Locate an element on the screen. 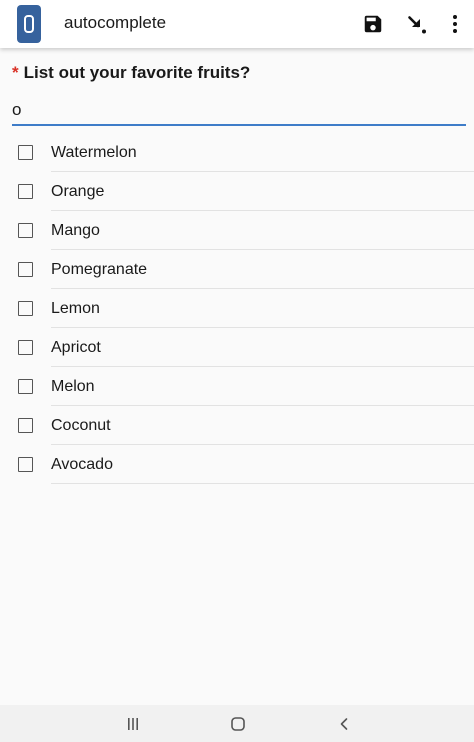 The height and width of the screenshot is (742, 474). more-vert-icon is located at coordinates (455, 24).